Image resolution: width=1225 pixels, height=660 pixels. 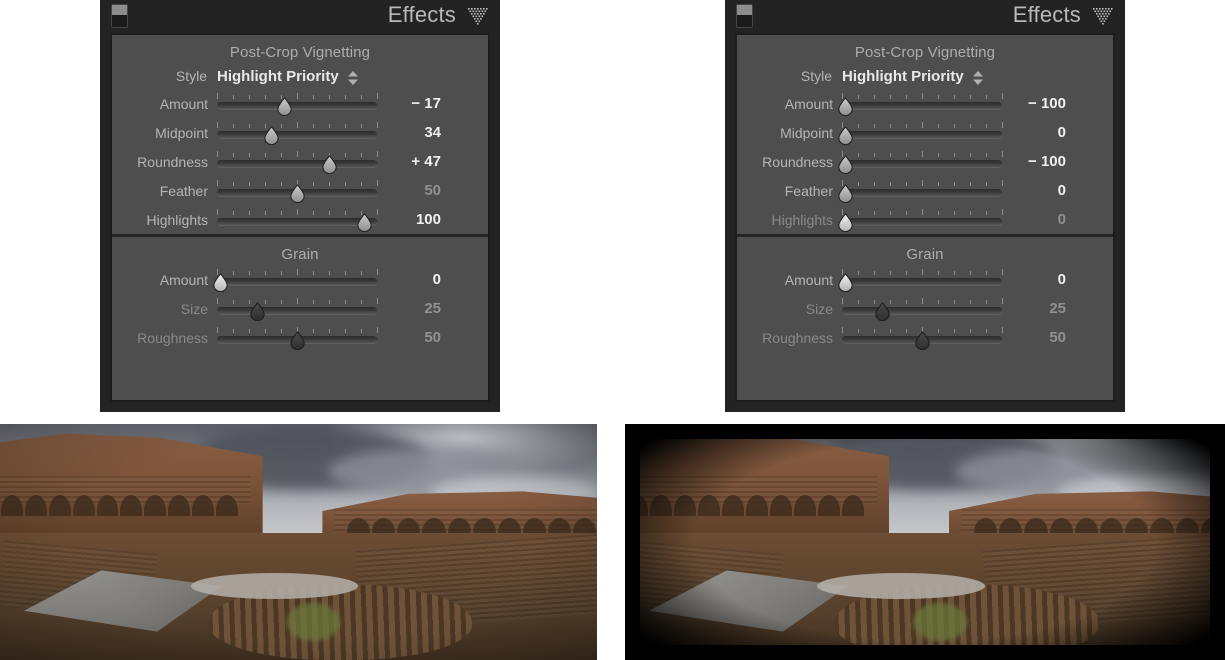 I want to click on slider-row-roundness: Roundness − 100, so click(x=925, y=161).